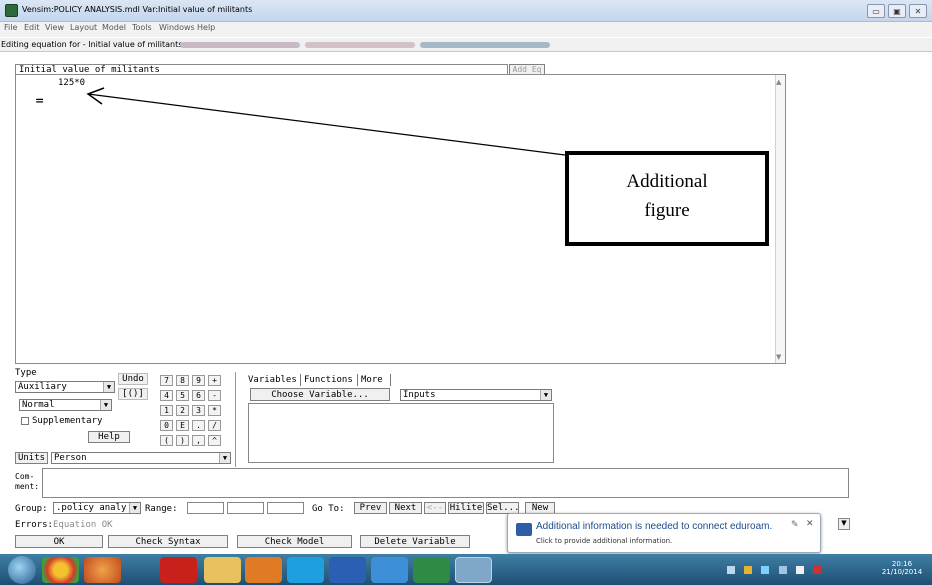  I want to click on key-1: 1, so click(166, 410).